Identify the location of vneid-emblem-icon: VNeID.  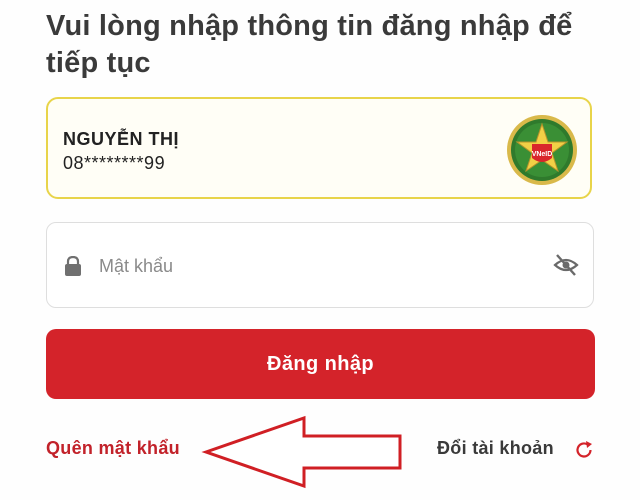
(542, 150).